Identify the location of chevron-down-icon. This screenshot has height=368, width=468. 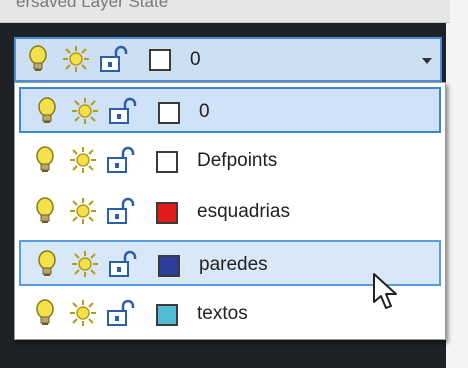
(427, 61).